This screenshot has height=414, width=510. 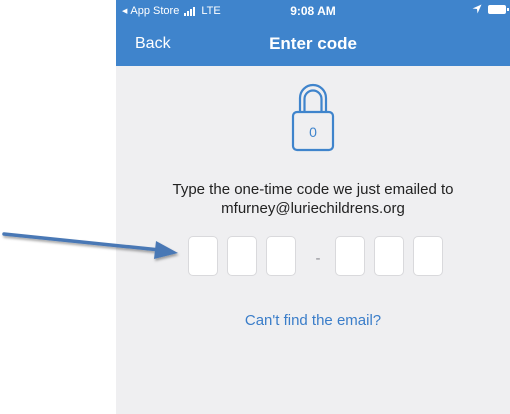 What do you see at coordinates (313, 320) in the screenshot?
I see `cant-find-email-link: Can't find the email?` at bounding box center [313, 320].